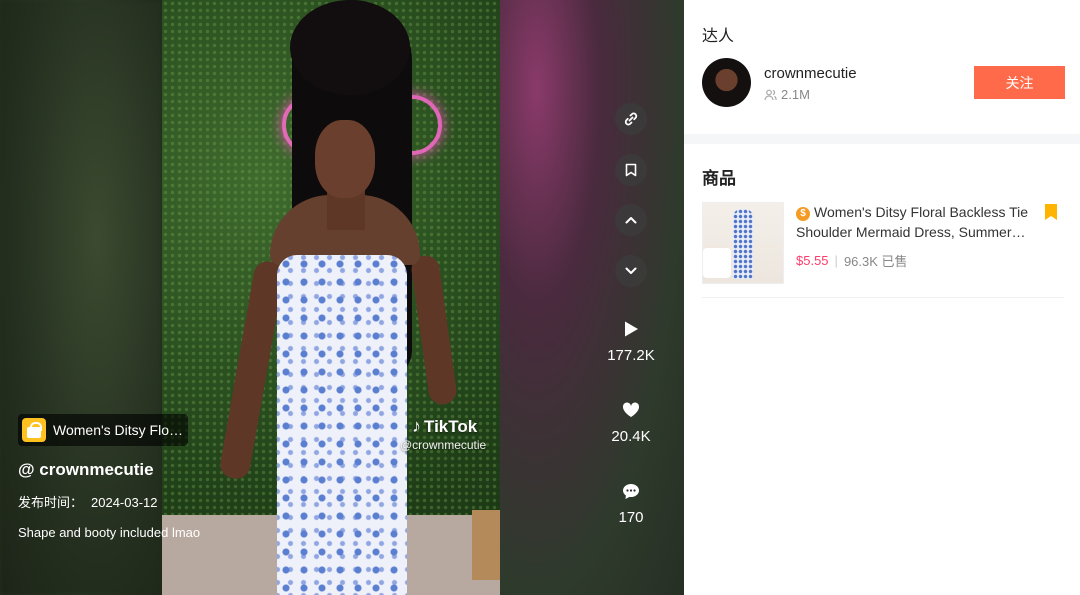 Image resolution: width=1080 pixels, height=595 pixels. Describe the element at coordinates (810, 73) in the screenshot. I see `creator-name: crownmecutie` at that location.